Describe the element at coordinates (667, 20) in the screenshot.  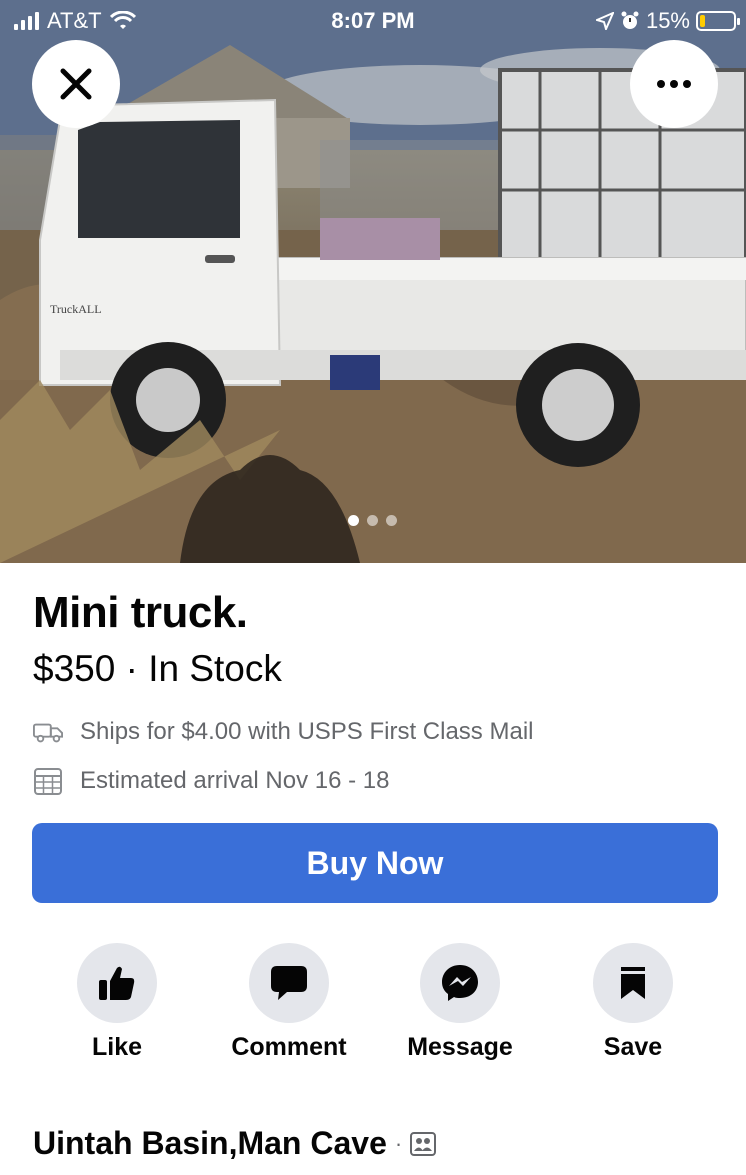
I see `battery-percent: 15%` at that location.